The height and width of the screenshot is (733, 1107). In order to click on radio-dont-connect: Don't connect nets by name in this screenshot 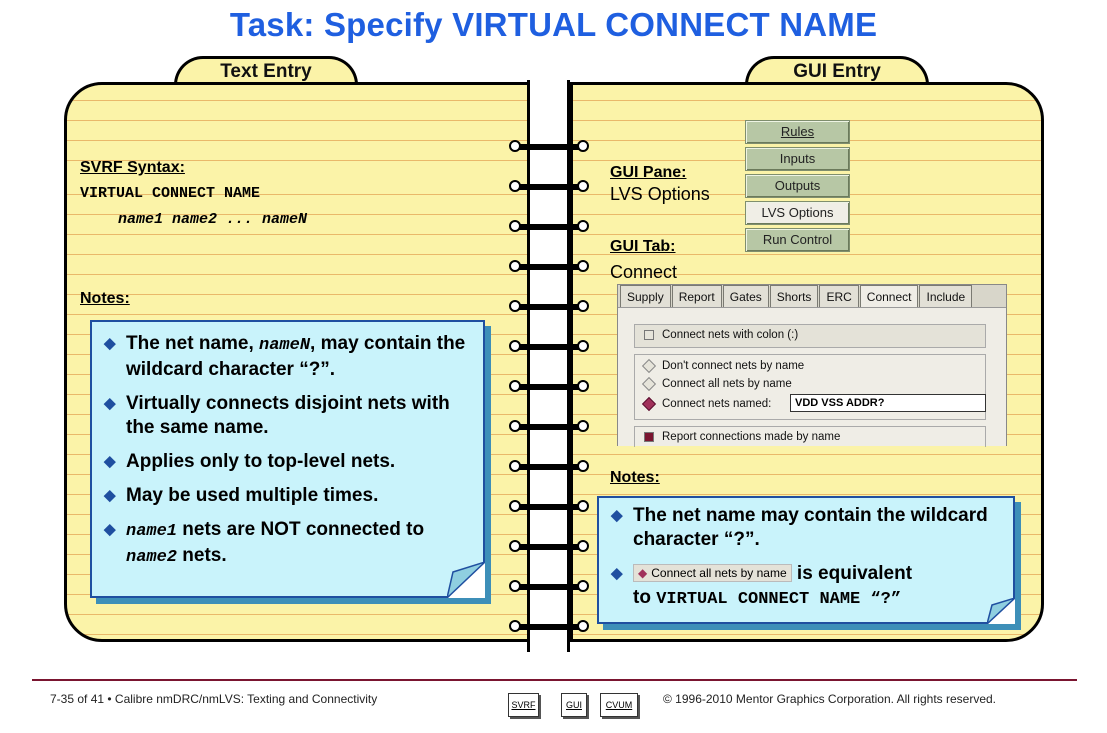, I will do `click(722, 366)`.